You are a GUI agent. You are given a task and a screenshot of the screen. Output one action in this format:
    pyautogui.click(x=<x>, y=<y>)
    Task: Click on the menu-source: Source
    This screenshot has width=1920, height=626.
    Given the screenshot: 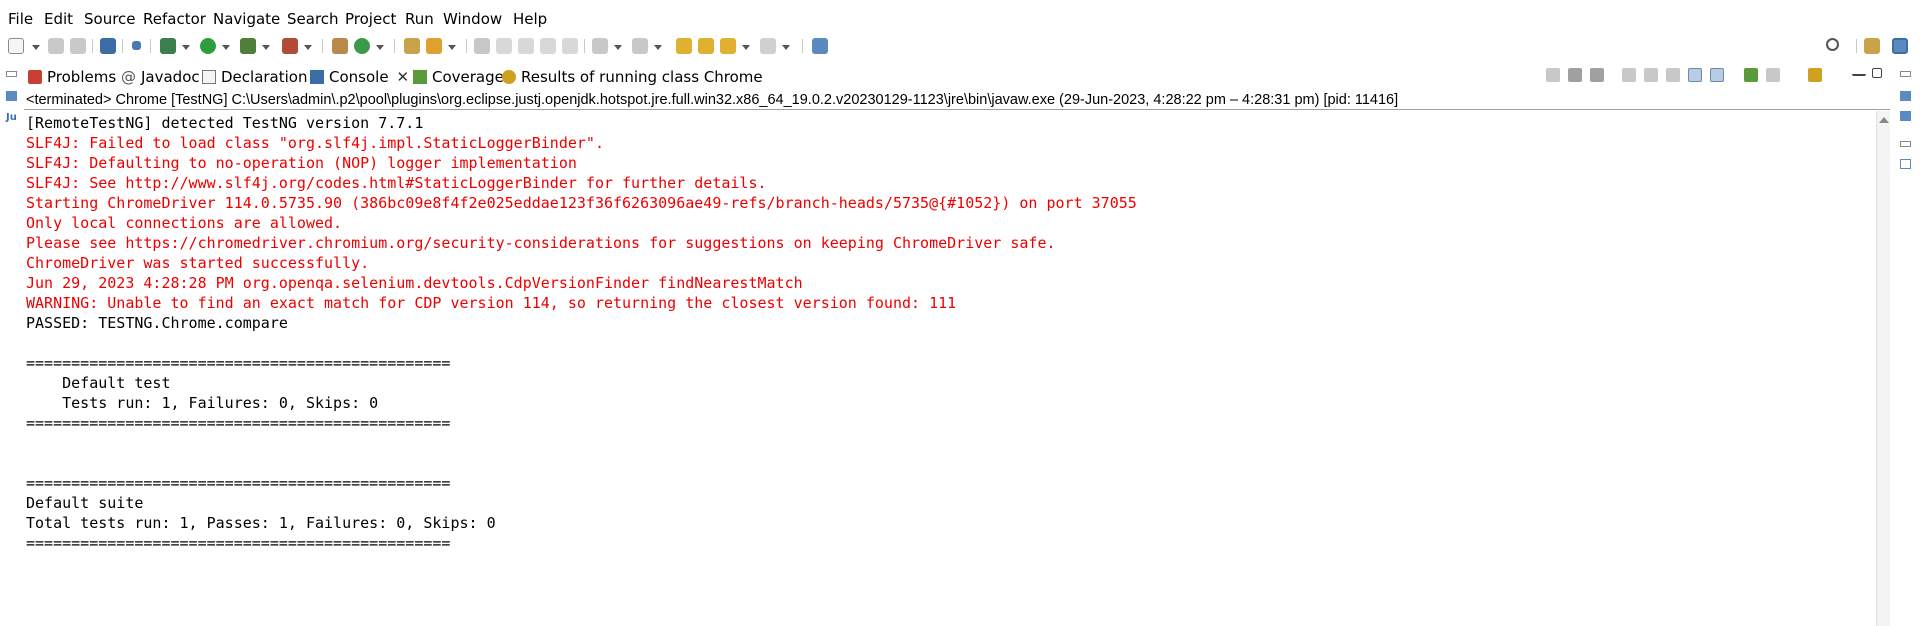 What is the action you would take?
    pyautogui.click(x=110, y=19)
    